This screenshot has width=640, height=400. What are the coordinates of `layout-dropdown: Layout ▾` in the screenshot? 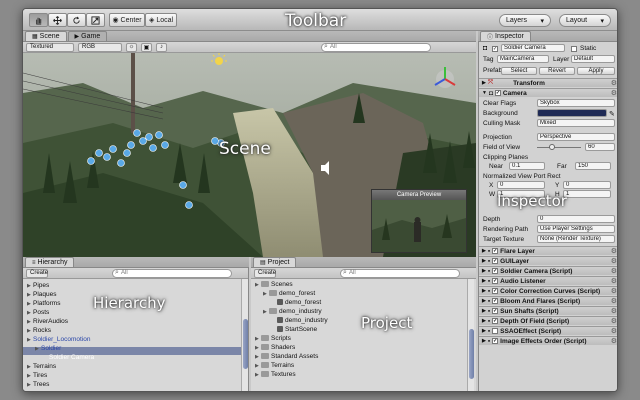 It's located at (585, 20).